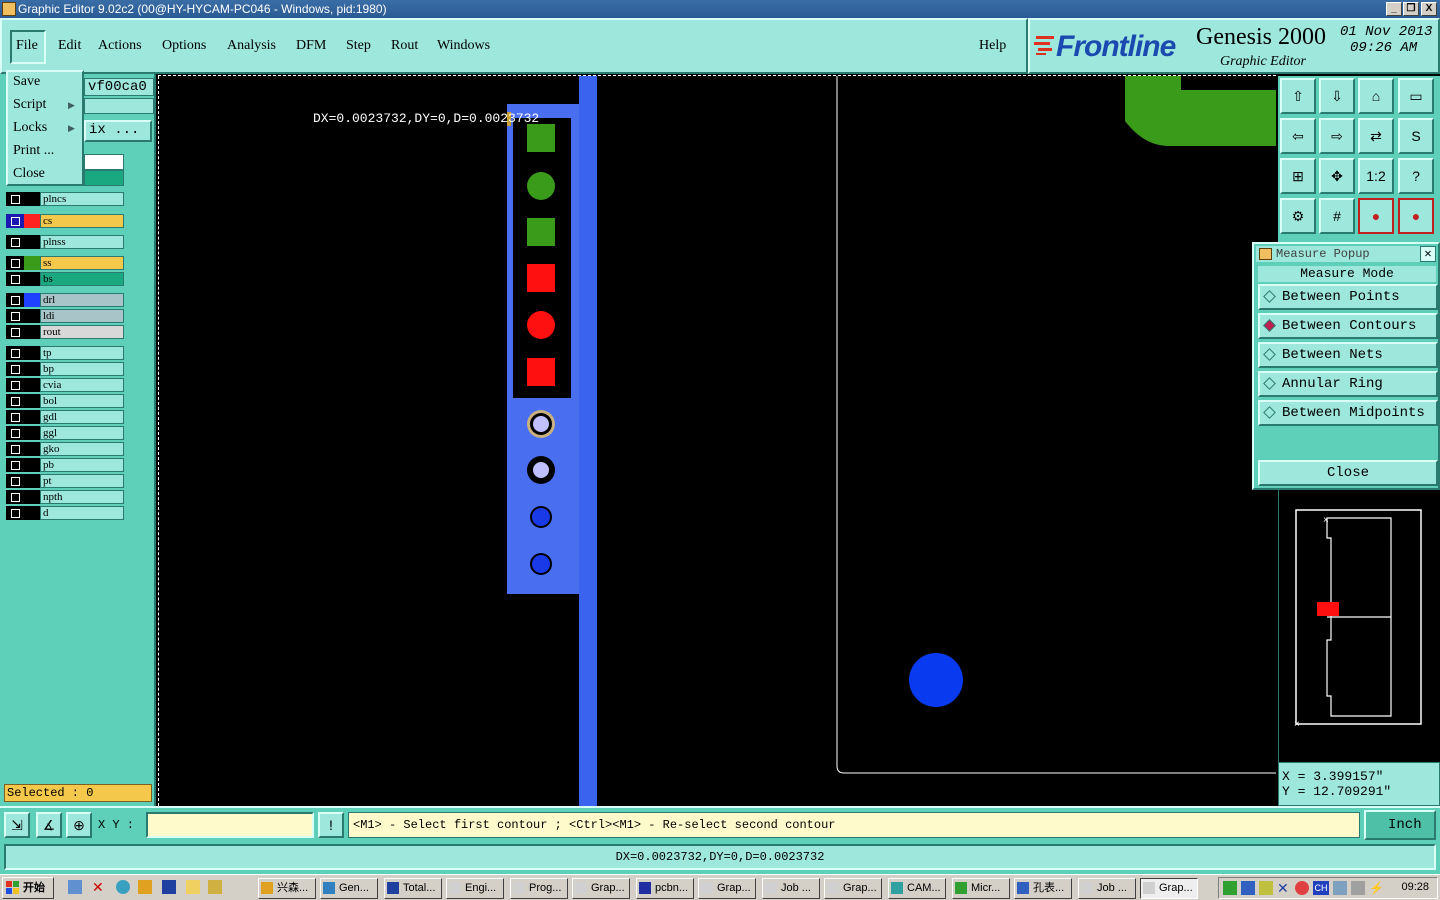 Image resolution: width=1440 pixels, height=900 pixels. What do you see at coordinates (1416, 136) in the screenshot?
I see `snap-icon: S` at bounding box center [1416, 136].